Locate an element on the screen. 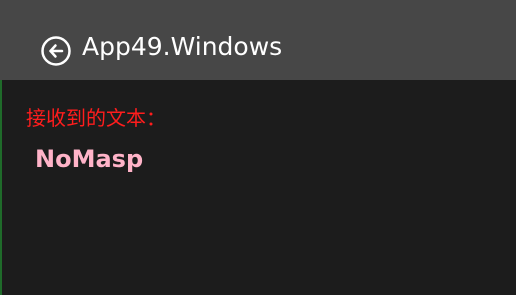 This screenshot has width=516, height=295. received-text-value: NoMasp is located at coordinates (89, 159).